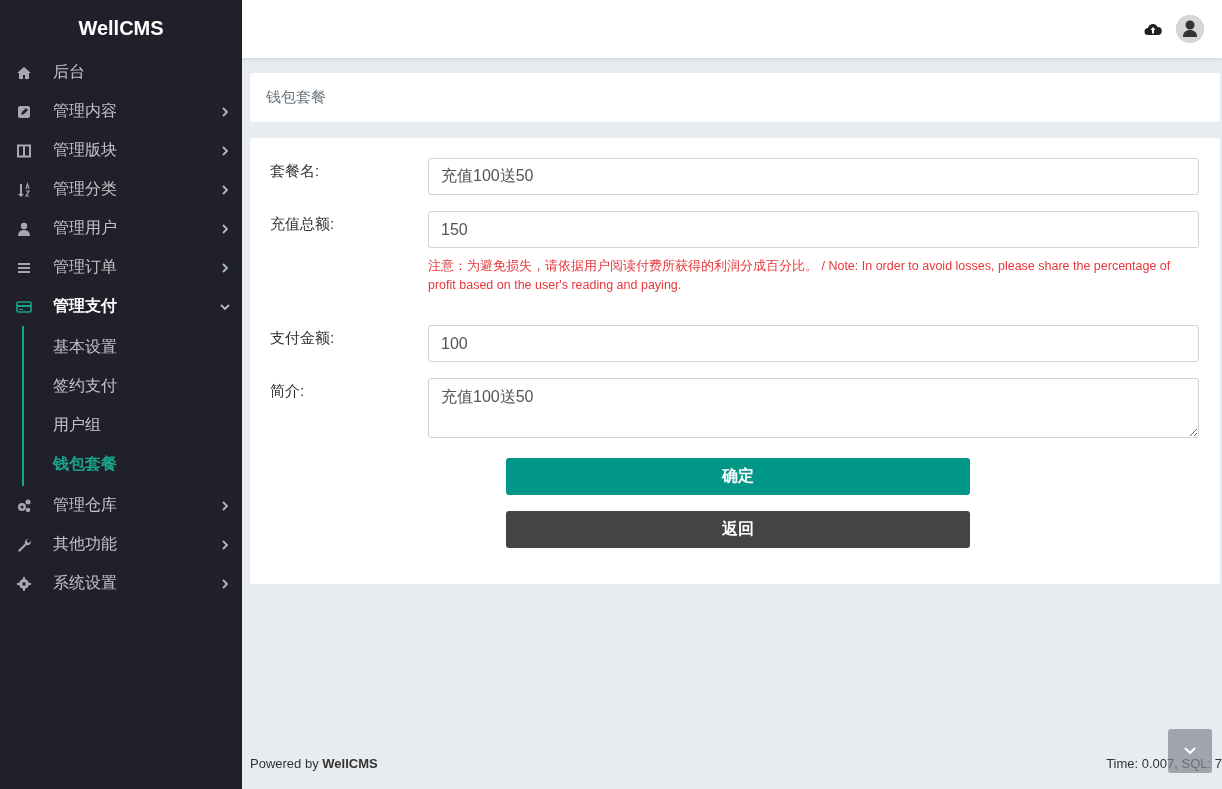 This screenshot has width=1222, height=789. Describe the element at coordinates (121, 306) in the screenshot. I see `sidebar-item: 管理支付` at that location.